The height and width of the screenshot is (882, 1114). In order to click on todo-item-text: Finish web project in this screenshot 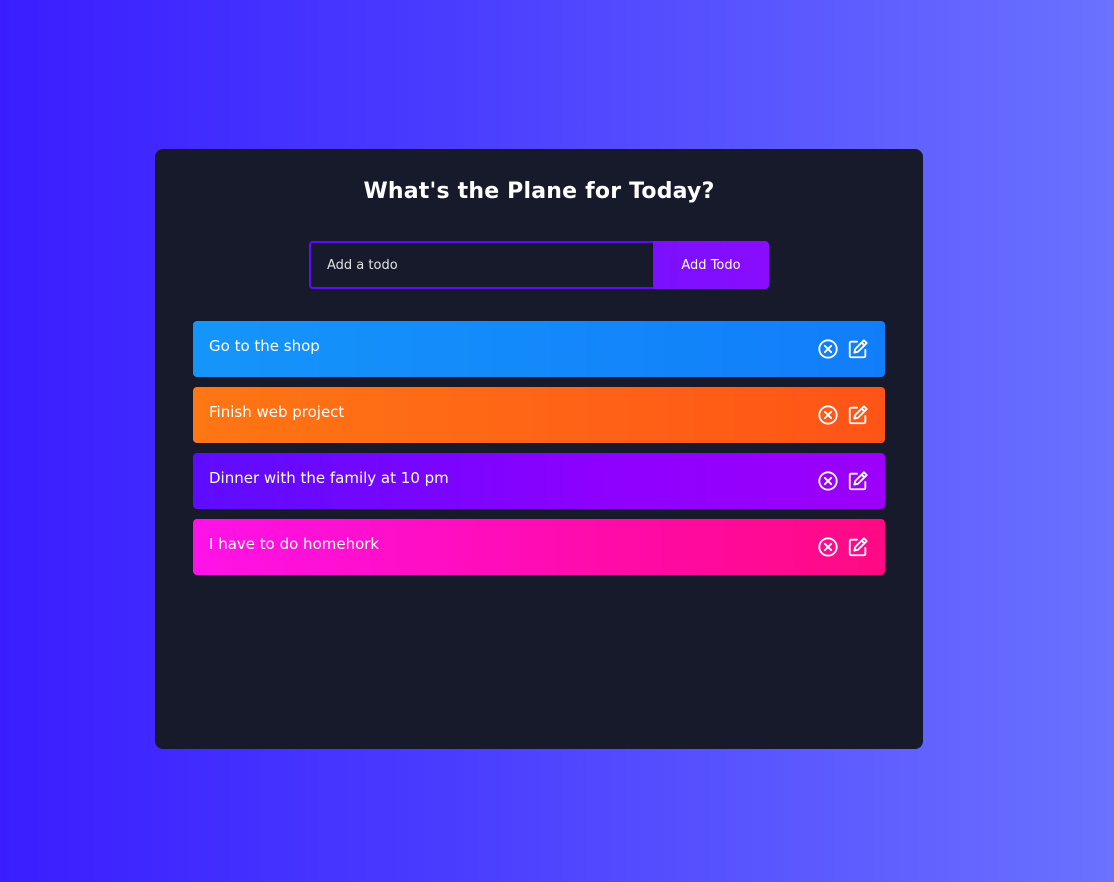, I will do `click(277, 412)`.